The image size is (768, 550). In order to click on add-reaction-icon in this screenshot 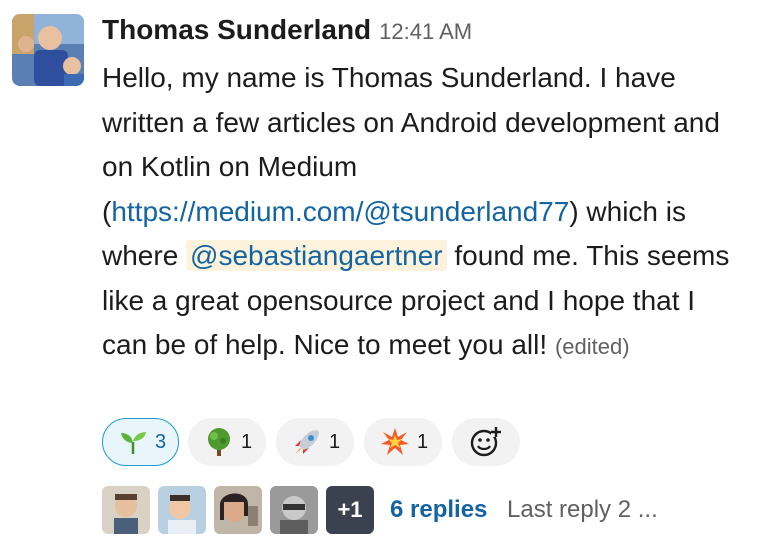, I will do `click(485, 442)`.